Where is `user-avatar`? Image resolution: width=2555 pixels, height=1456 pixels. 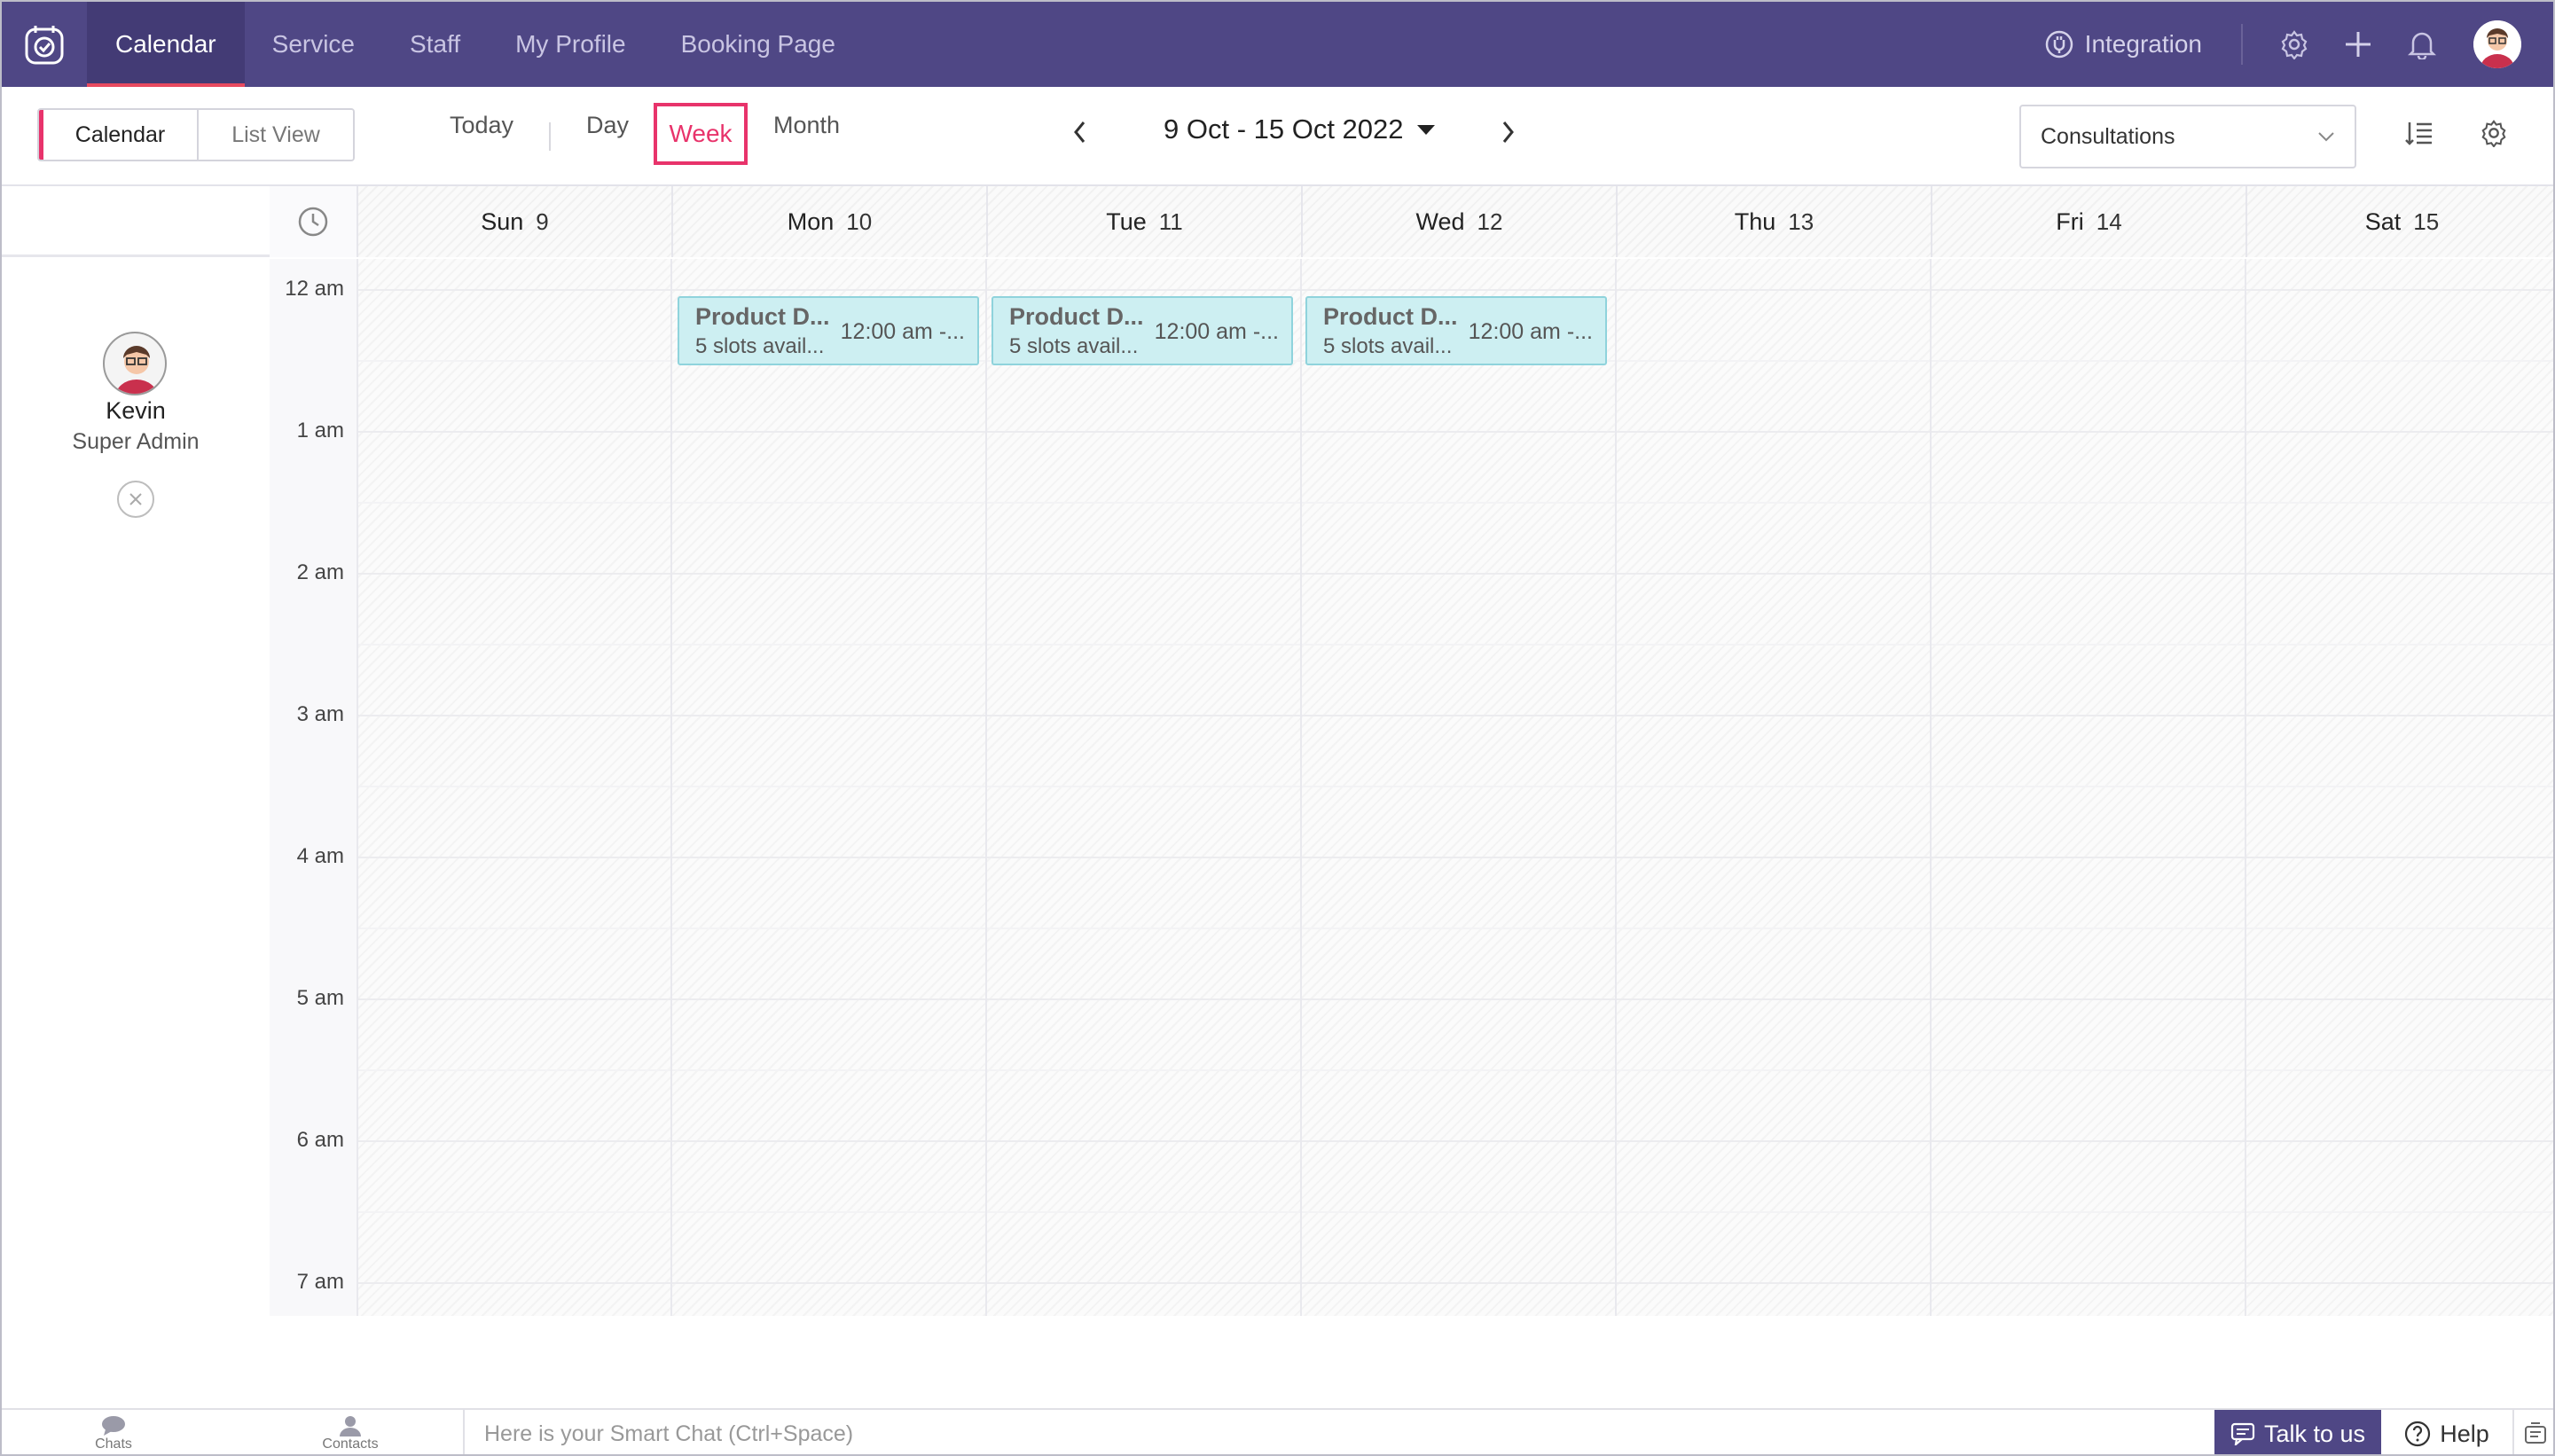 user-avatar is located at coordinates (2497, 44).